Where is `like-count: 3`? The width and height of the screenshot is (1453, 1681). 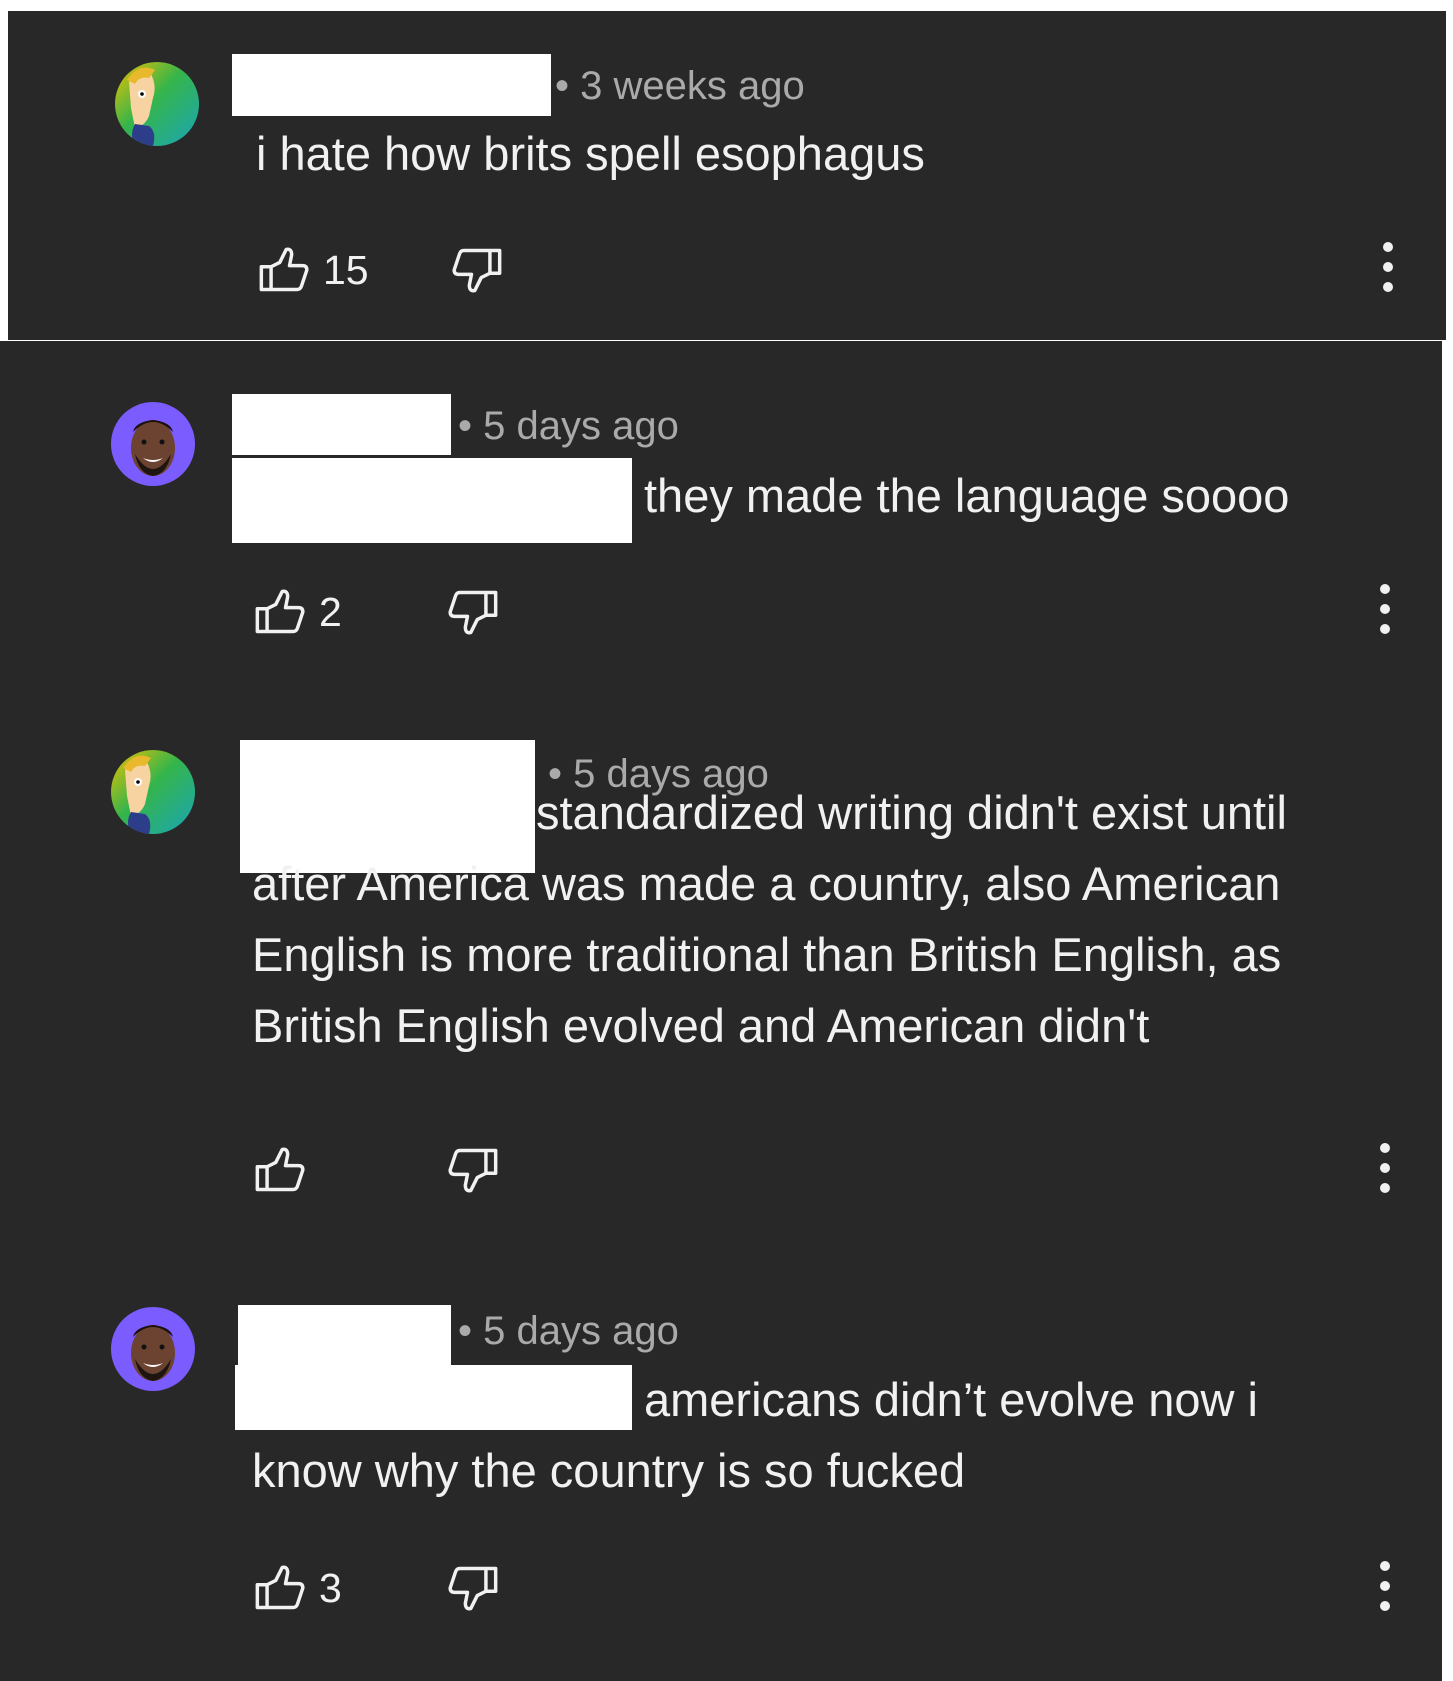 like-count: 3 is located at coordinates (330, 1588).